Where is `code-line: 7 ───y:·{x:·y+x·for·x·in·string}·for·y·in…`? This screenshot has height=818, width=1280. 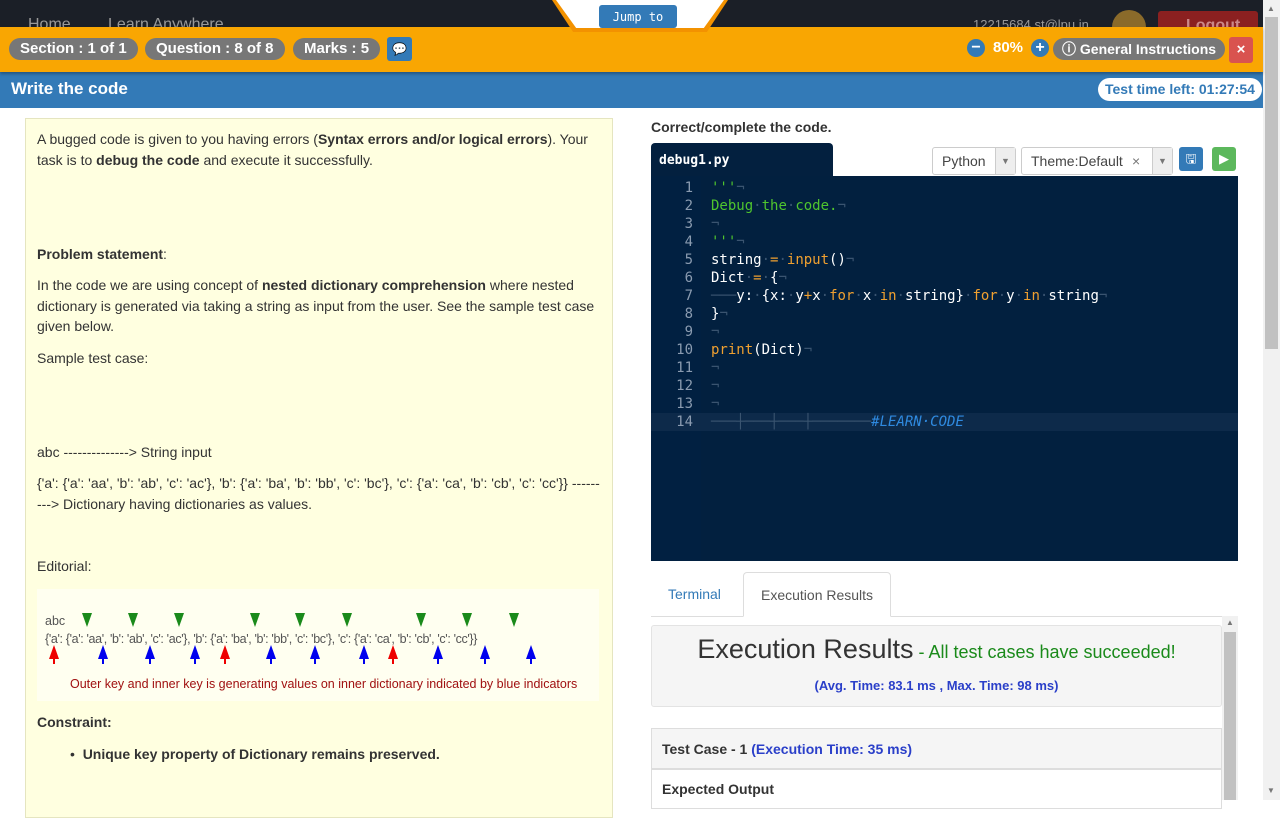 code-line: 7 ───y:·{x:·y+x·for·x·in·string}·for·y·in… is located at coordinates (944, 296).